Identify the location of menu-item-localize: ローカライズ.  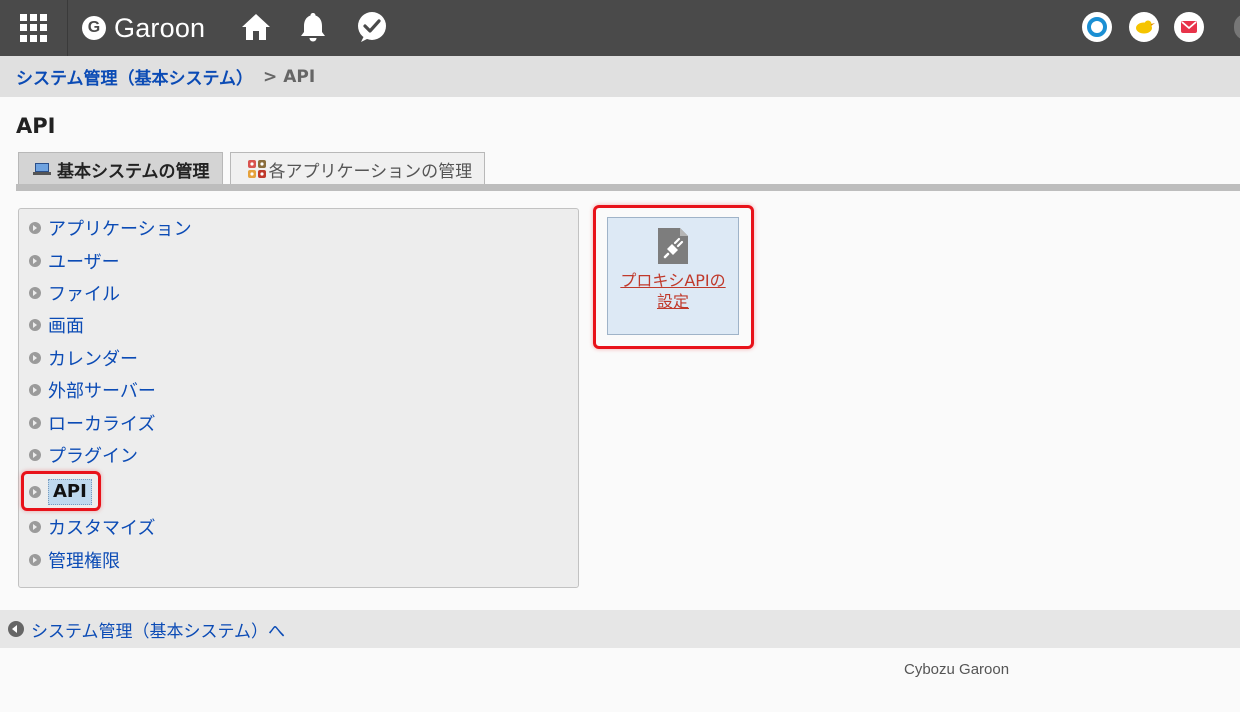
(92, 423).